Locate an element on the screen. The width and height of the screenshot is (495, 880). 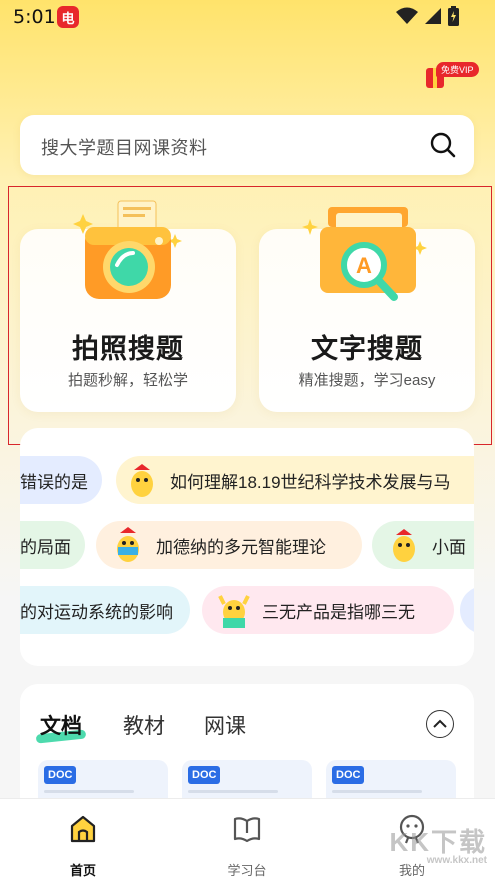
collapse-button is located at coordinates (440, 724).